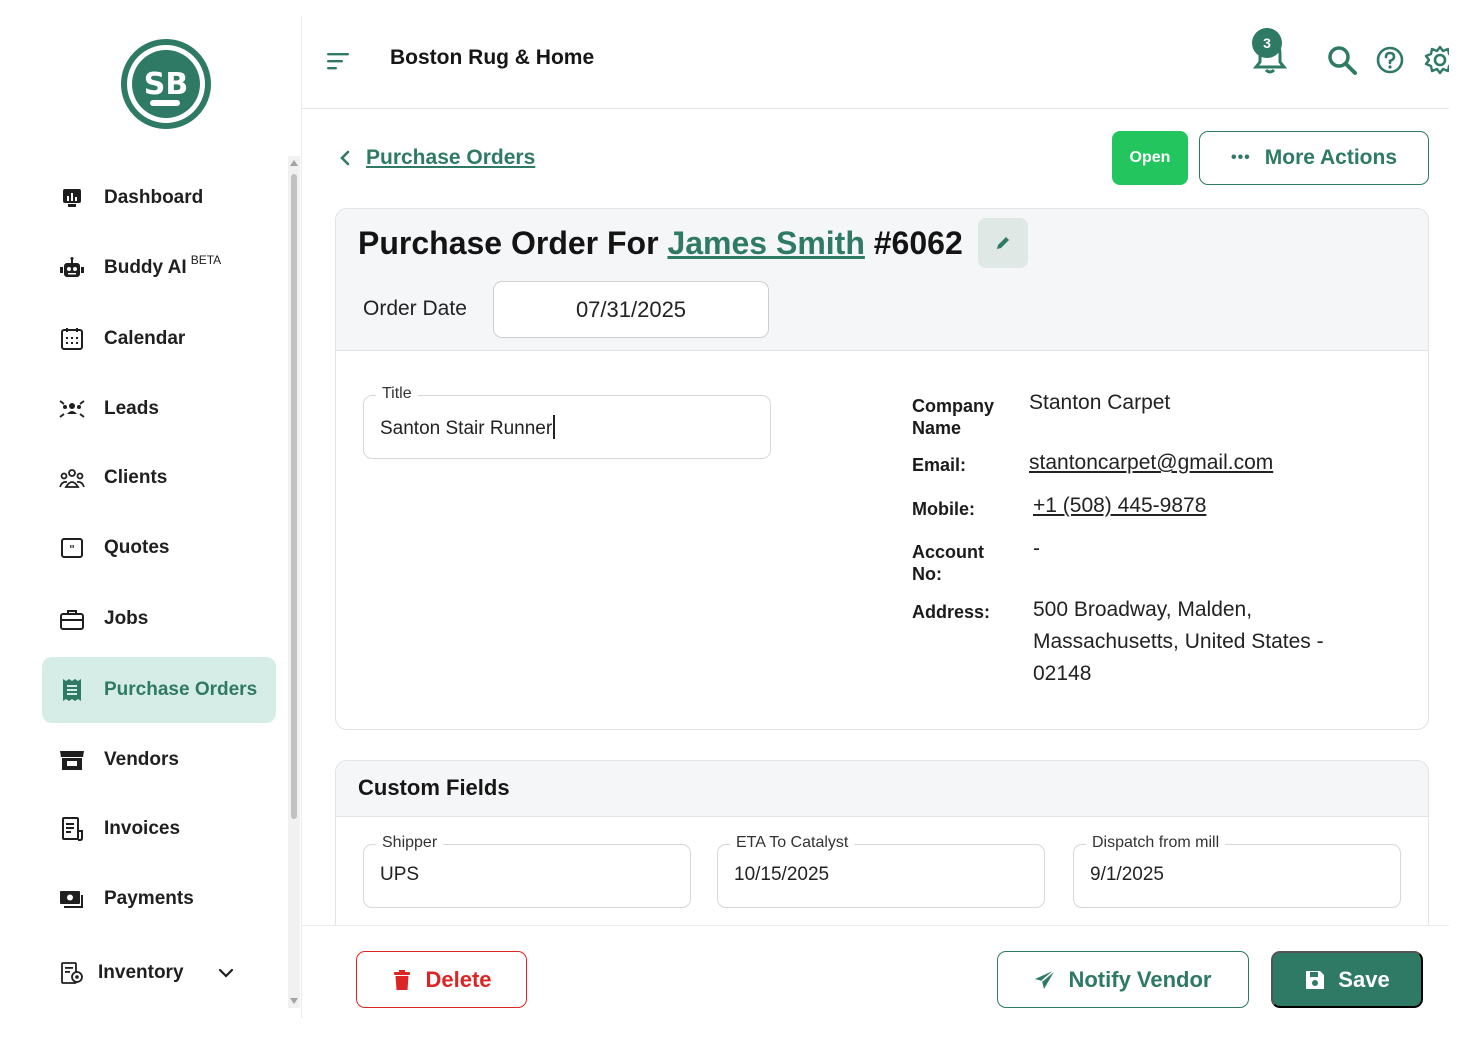 Image resolution: width=1471 pixels, height=1038 pixels. I want to click on order-date-label: Order Date, so click(415, 308).